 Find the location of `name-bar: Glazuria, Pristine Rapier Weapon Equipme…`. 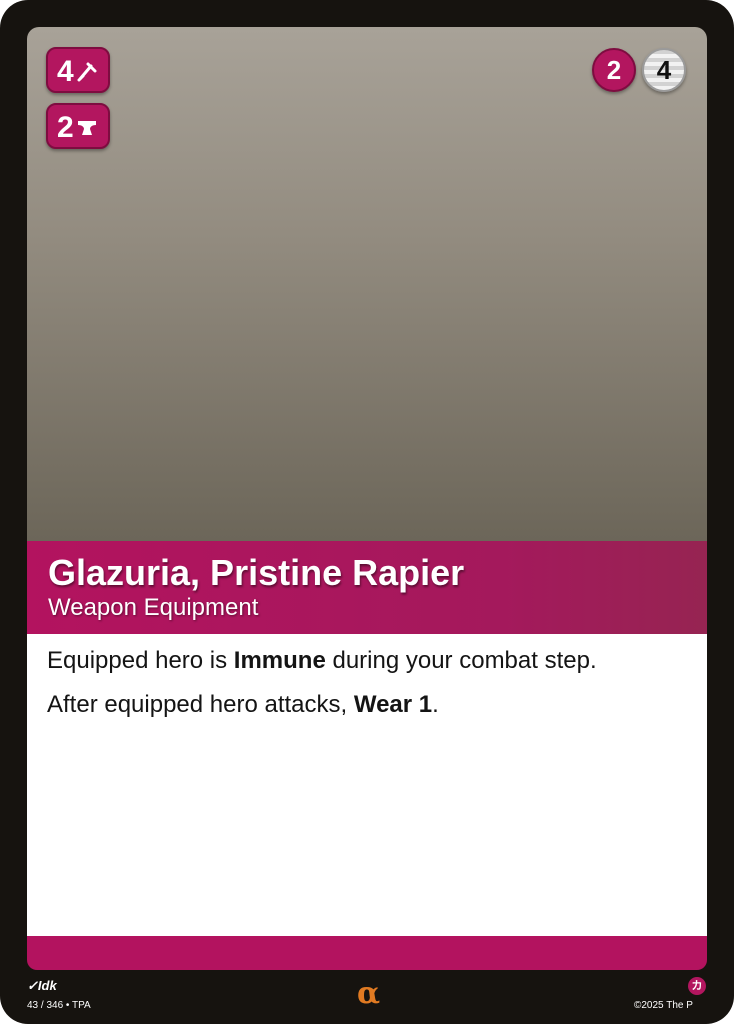

name-bar: Glazuria, Pristine Rapier Weapon Equipme… is located at coordinates (367, 587).